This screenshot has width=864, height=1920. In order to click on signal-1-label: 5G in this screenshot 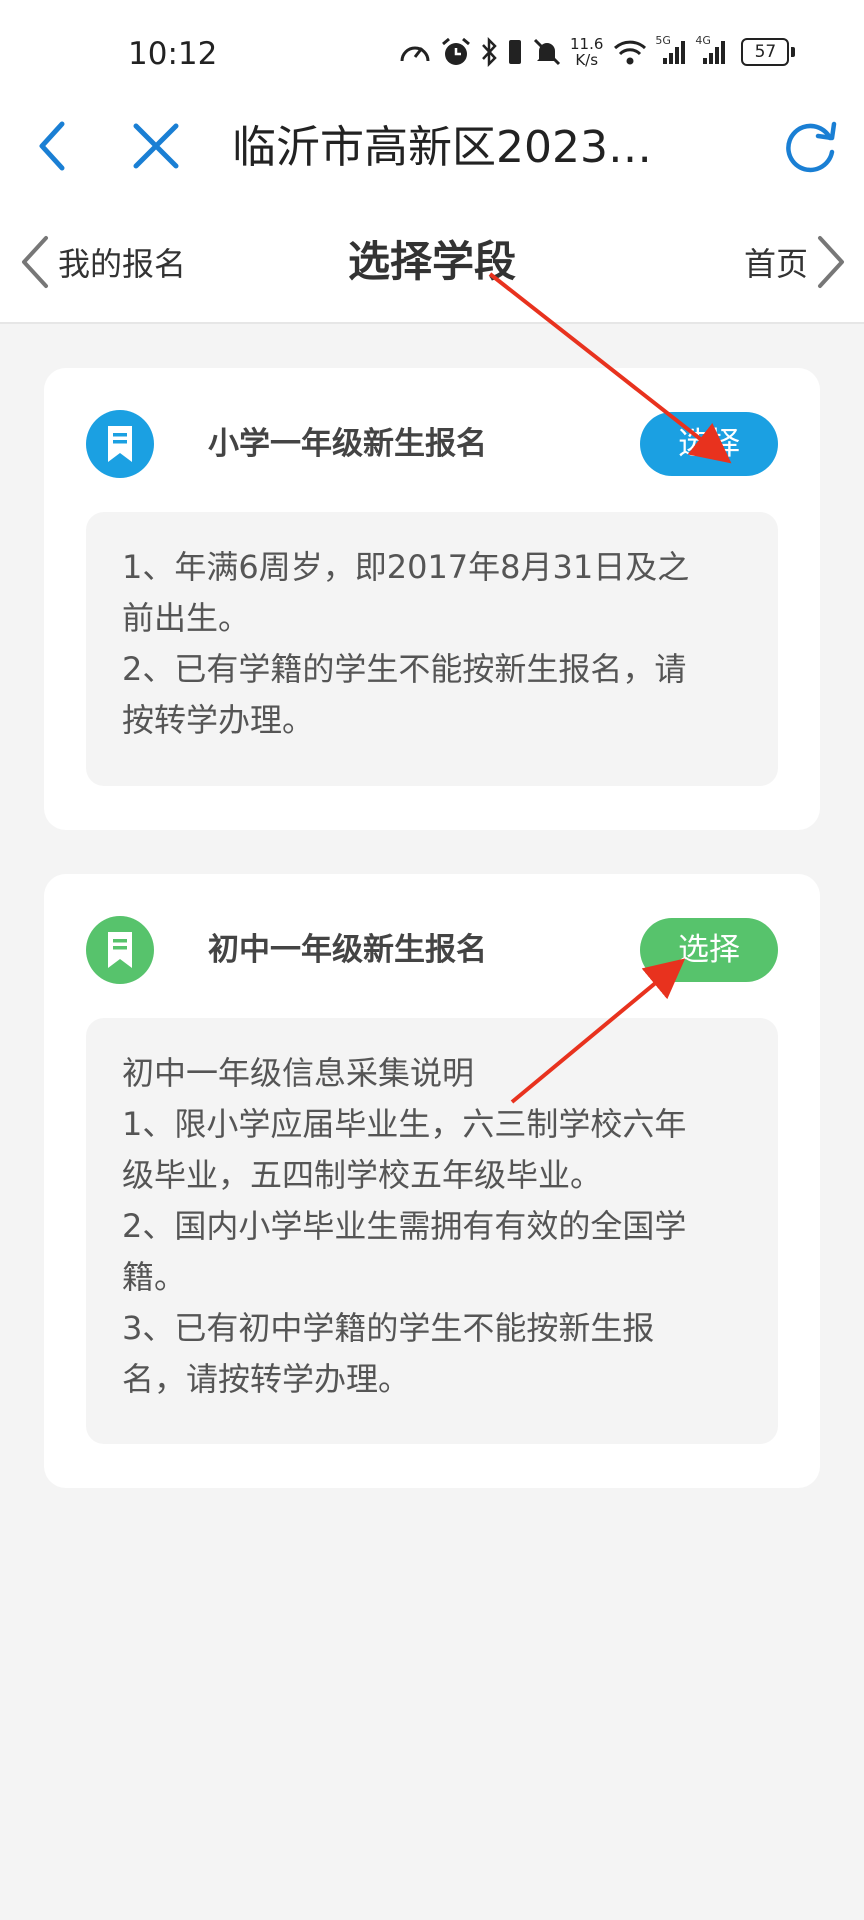, I will do `click(663, 40)`.